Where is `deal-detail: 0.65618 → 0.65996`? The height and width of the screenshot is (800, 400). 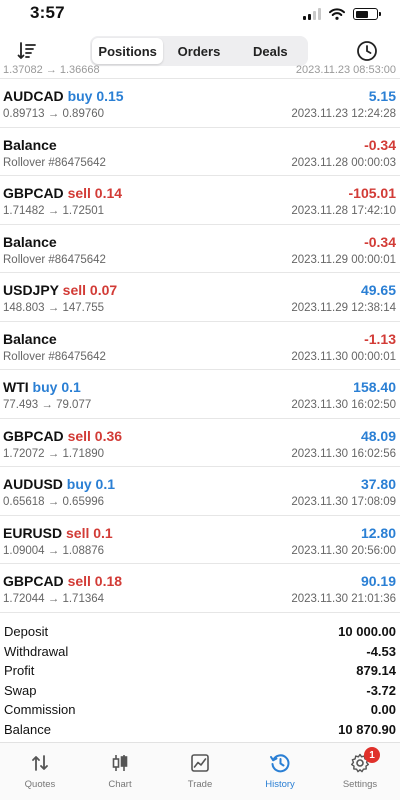
deal-detail: 0.65618 → 0.65996 is located at coordinates (54, 502).